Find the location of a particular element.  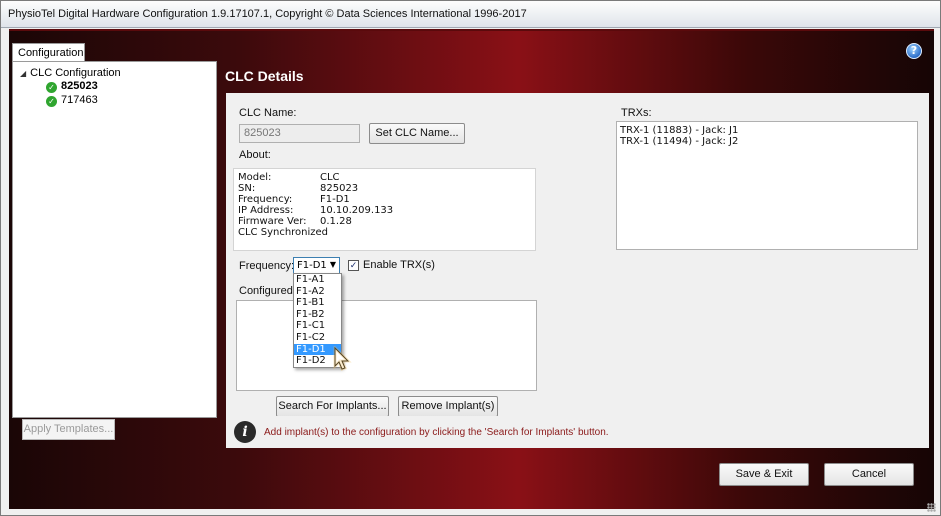

chevron-down-icon: ▼ is located at coordinates (332, 264).